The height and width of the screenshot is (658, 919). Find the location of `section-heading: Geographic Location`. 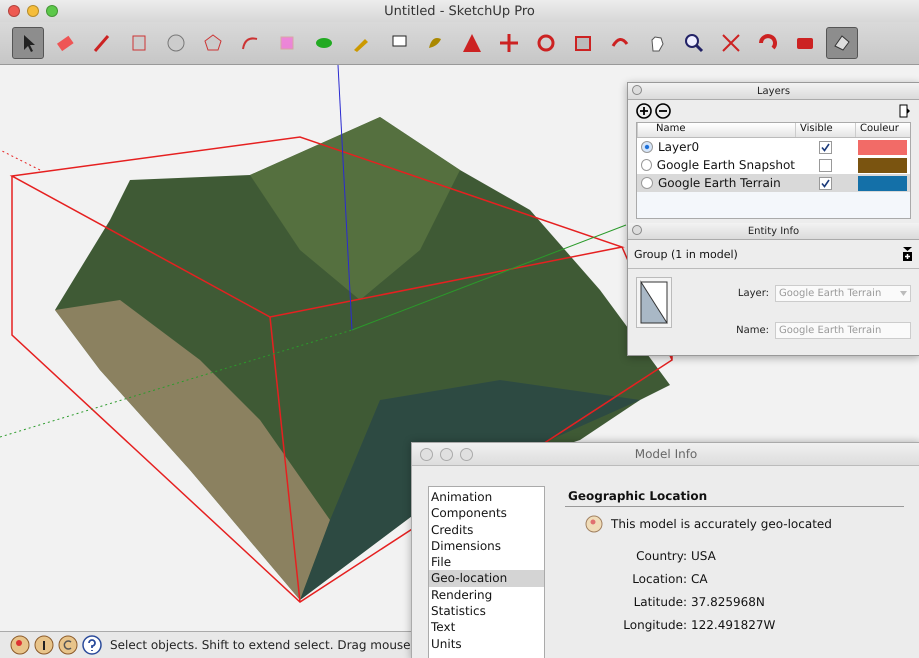

section-heading: Geographic Location is located at coordinates (734, 496).